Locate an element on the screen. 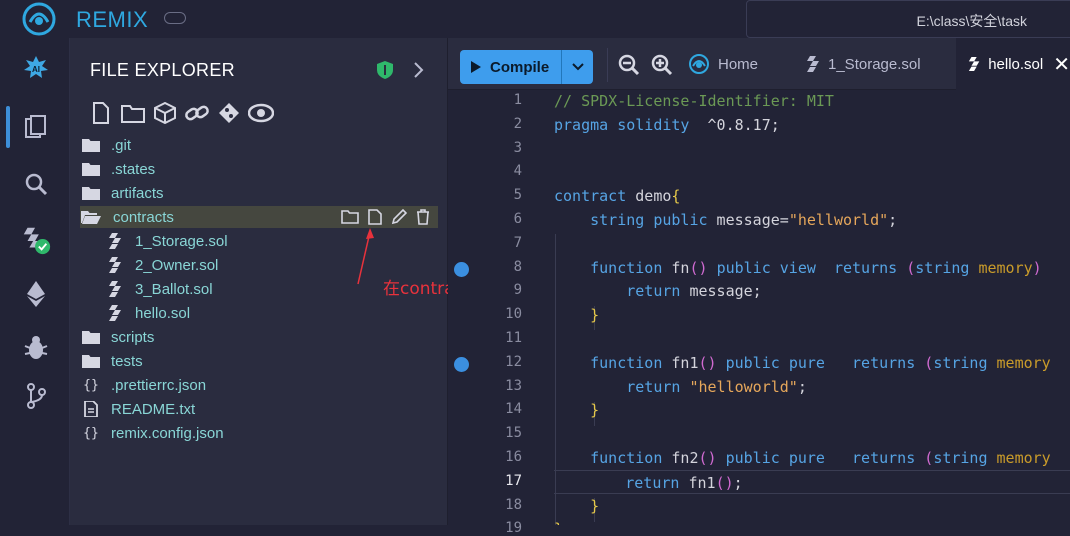 The width and height of the screenshot is (1070, 536). tree-item-2-owner-sol: 2_Owner.sol is located at coordinates (259, 265).